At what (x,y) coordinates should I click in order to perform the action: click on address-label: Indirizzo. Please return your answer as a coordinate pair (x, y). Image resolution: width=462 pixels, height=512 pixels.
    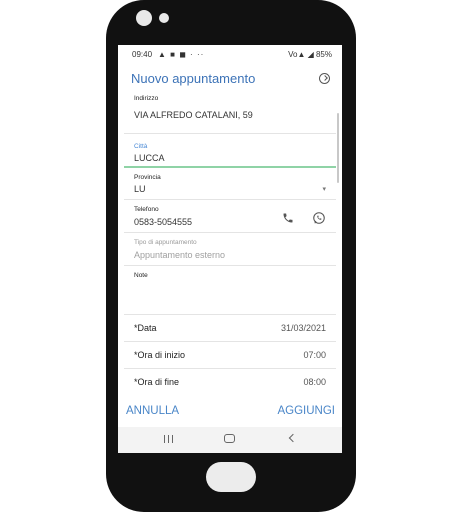
    Looking at the image, I should click on (146, 98).